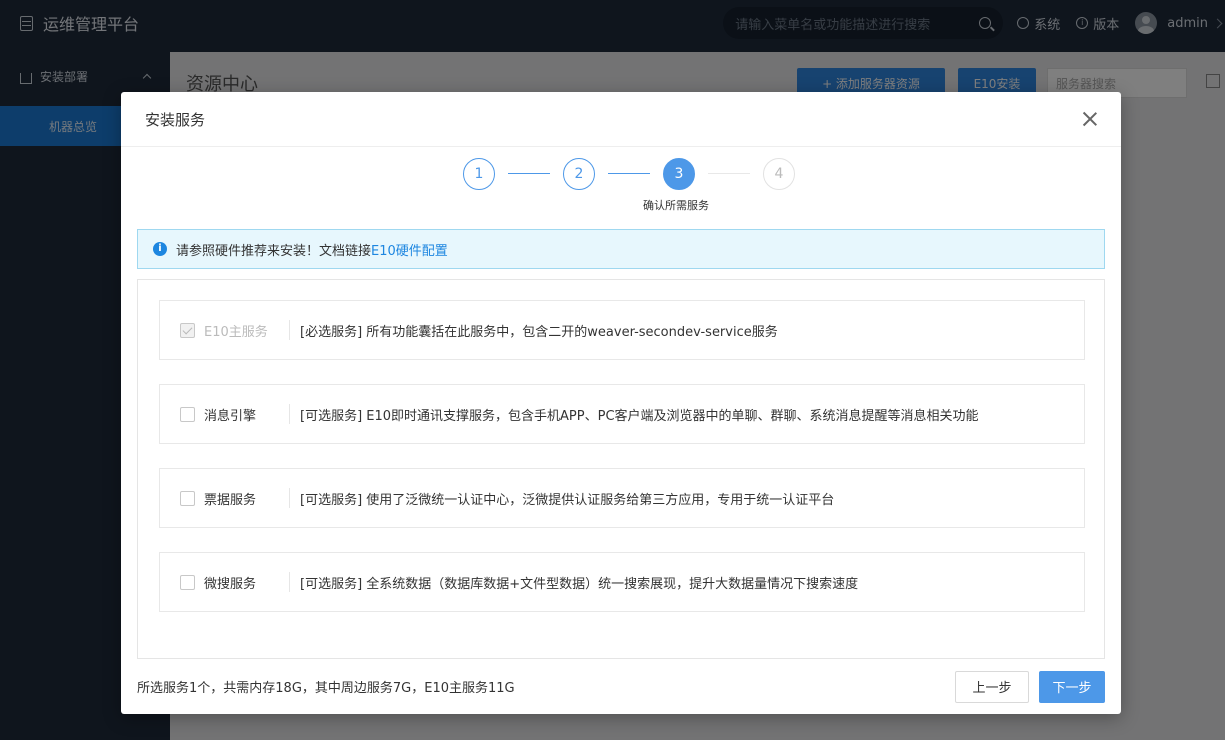  I want to click on service-name: E10主服务, so click(236, 332).